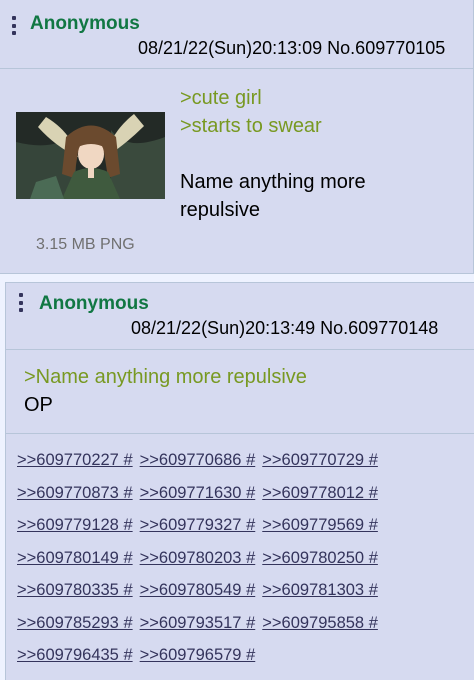 This screenshot has height=680, width=474. What do you see at coordinates (75, 558) in the screenshot?
I see `backlink: >>609780149 #` at bounding box center [75, 558].